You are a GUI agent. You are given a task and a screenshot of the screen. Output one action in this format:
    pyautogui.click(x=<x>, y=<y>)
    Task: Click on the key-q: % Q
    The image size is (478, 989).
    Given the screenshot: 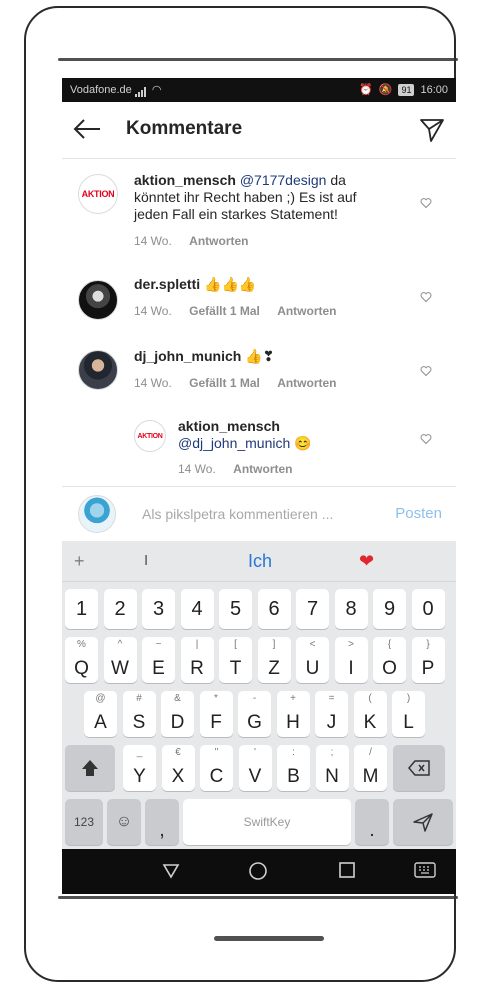 What is the action you would take?
    pyautogui.click(x=81, y=660)
    